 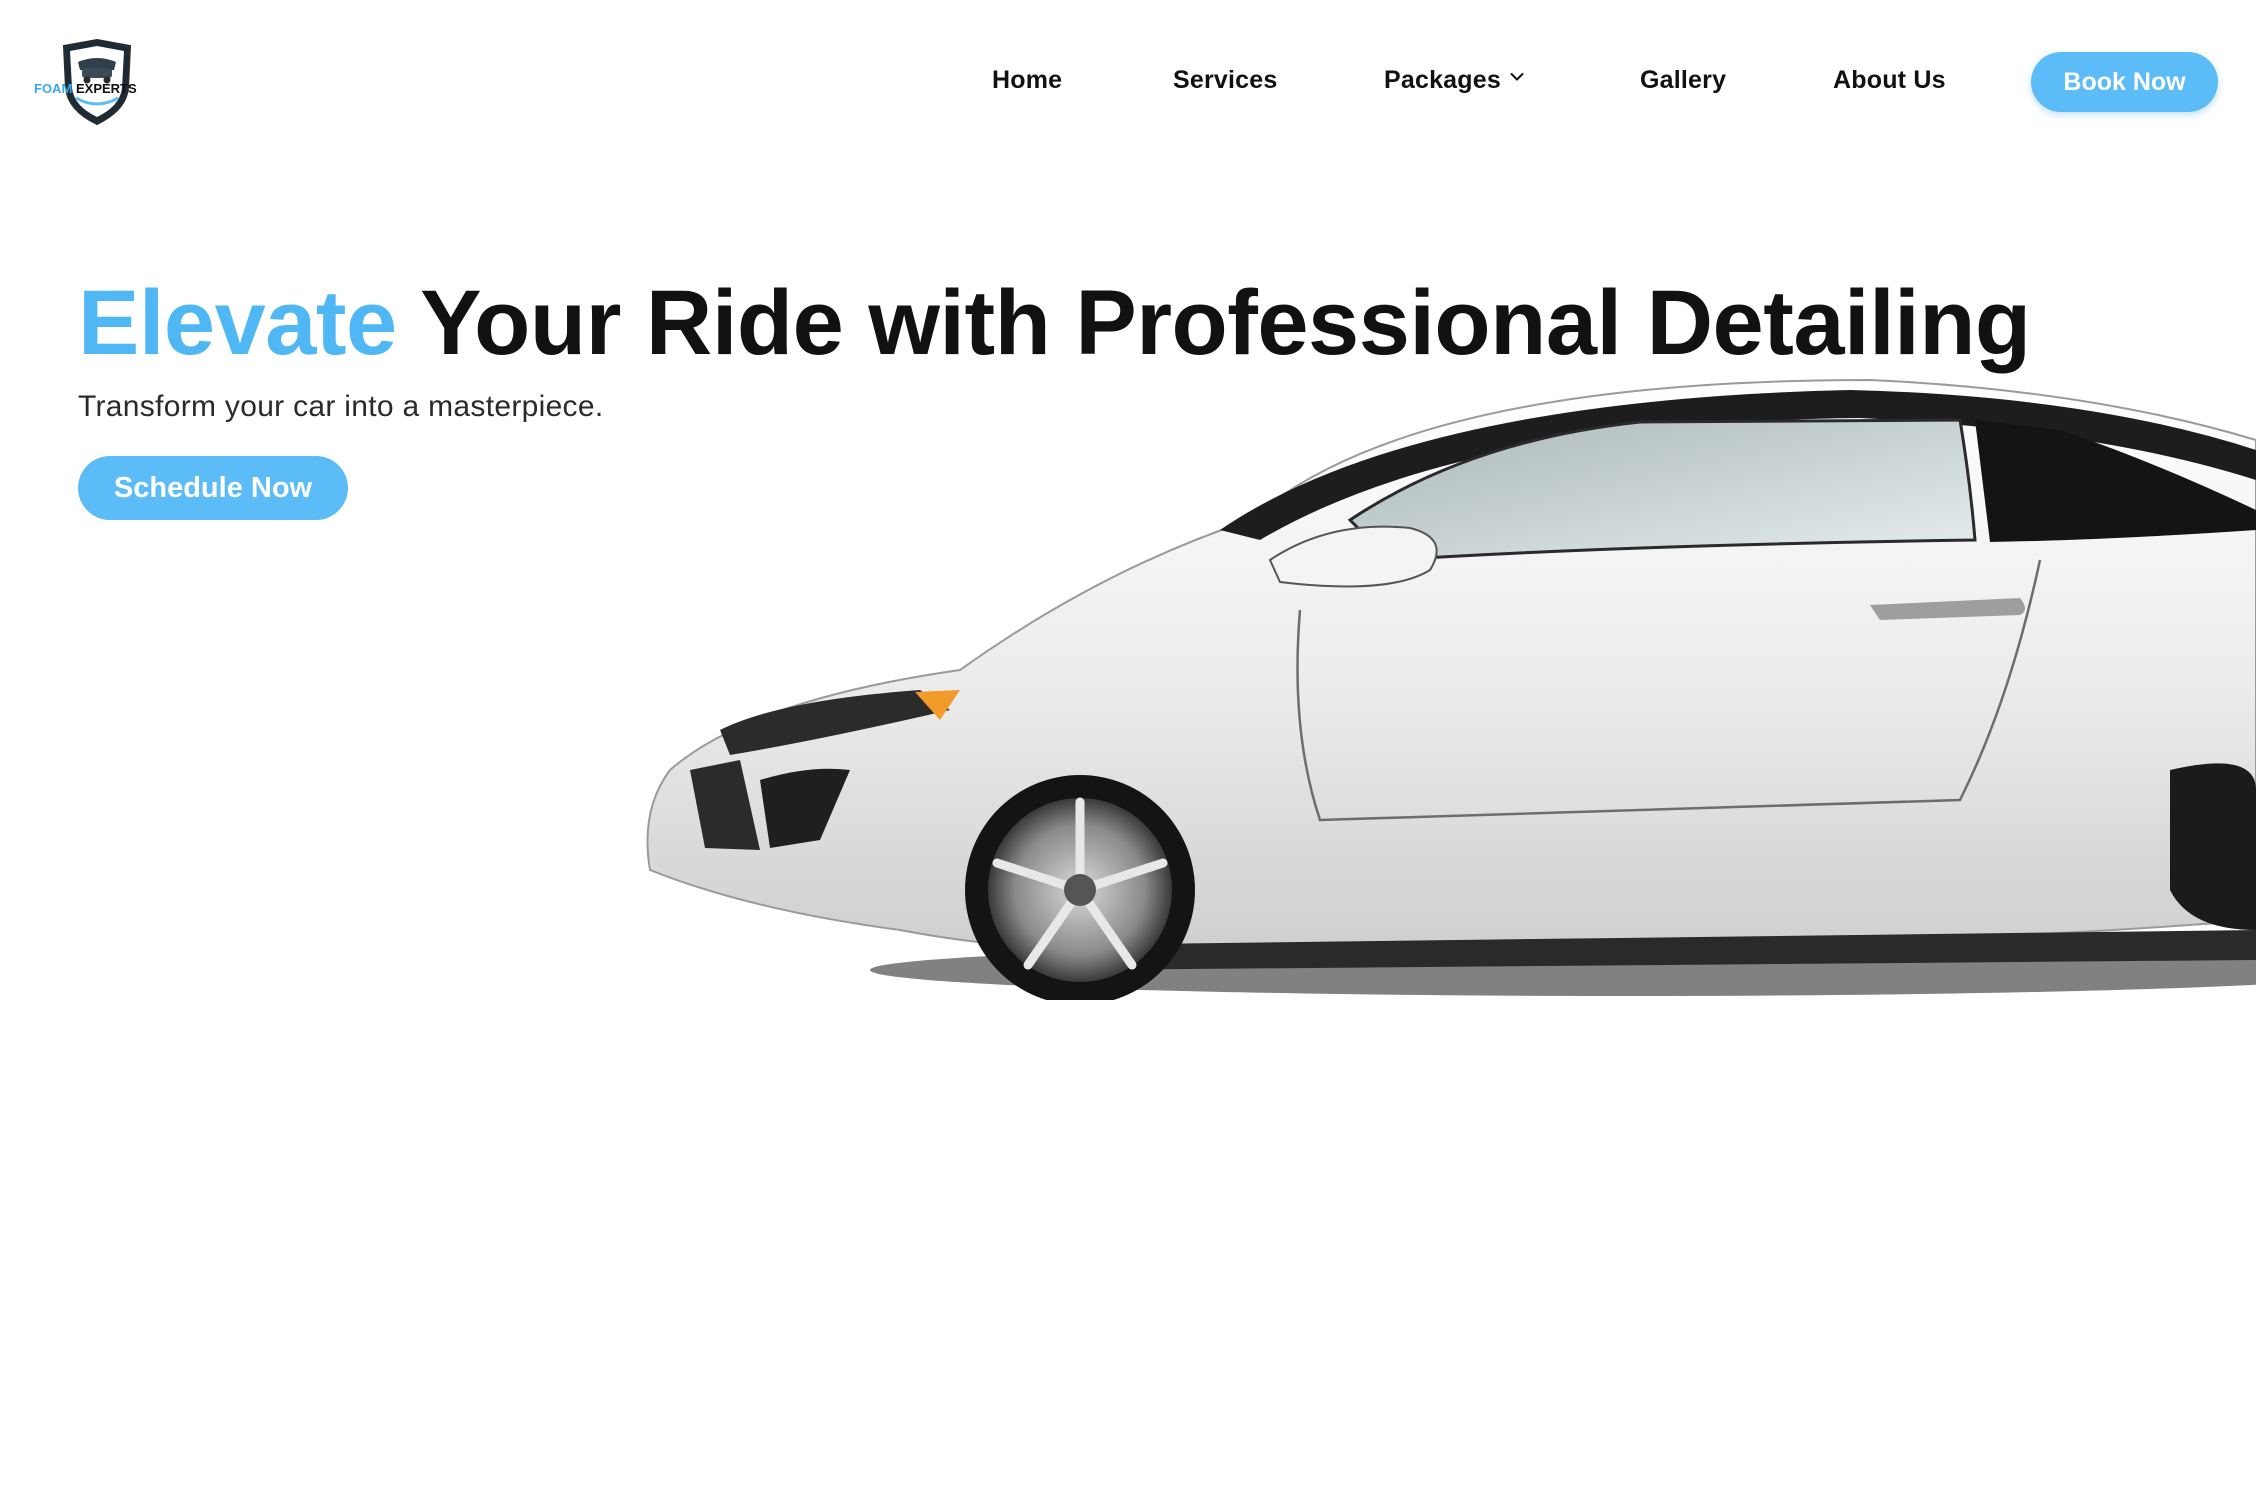 I want to click on chevron-down-icon, so click(x=1517, y=77).